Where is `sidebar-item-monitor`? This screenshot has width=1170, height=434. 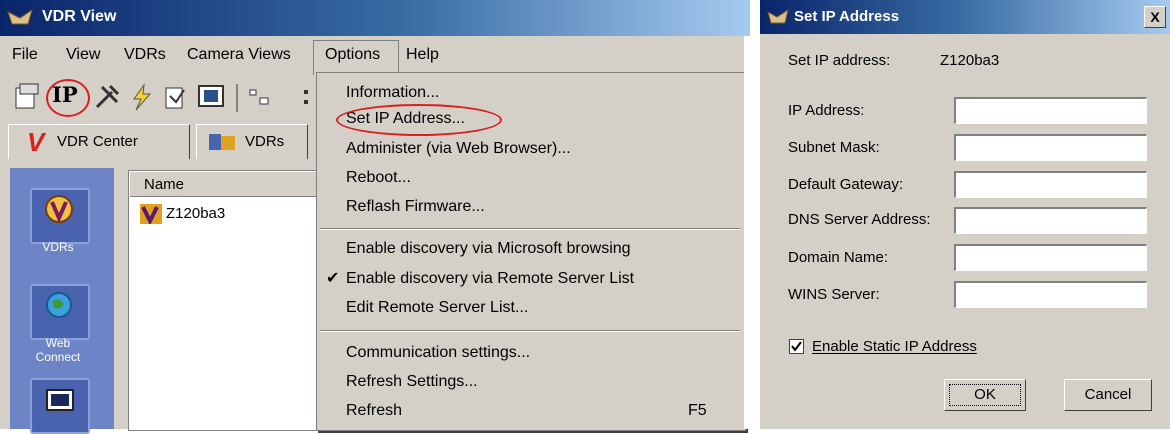 sidebar-item-monitor is located at coordinates (60, 406).